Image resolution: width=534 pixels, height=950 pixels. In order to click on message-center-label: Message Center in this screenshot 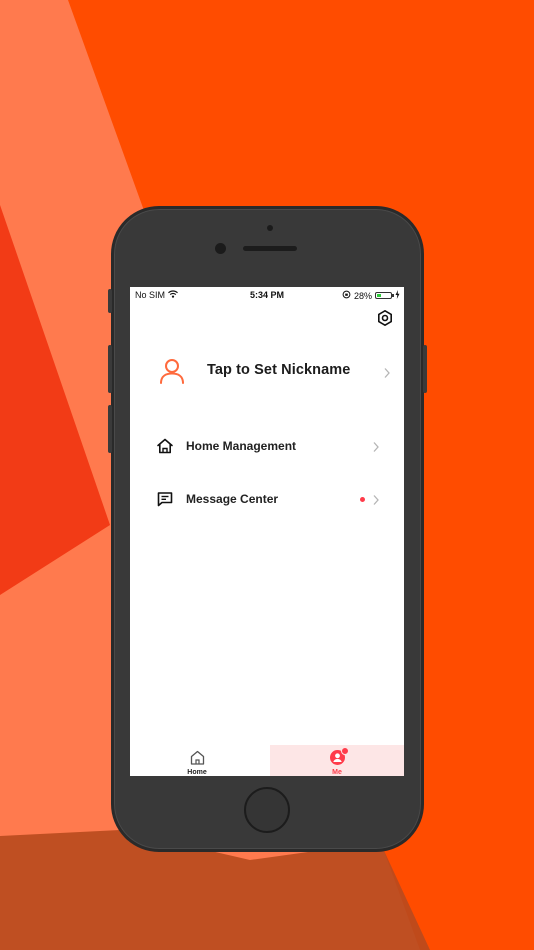, I will do `click(232, 499)`.